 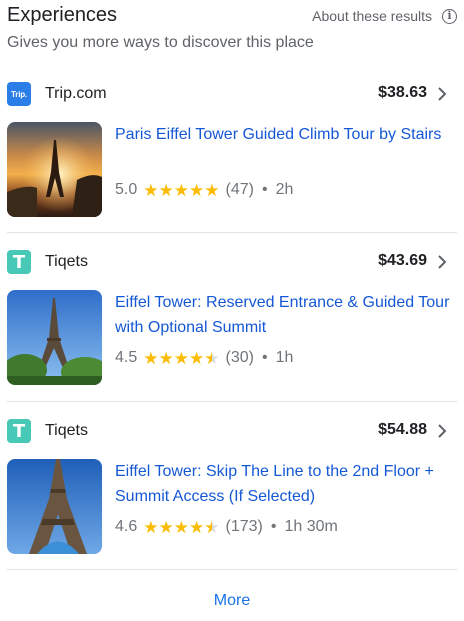 I want to click on rating-value: 5.0, so click(x=126, y=189).